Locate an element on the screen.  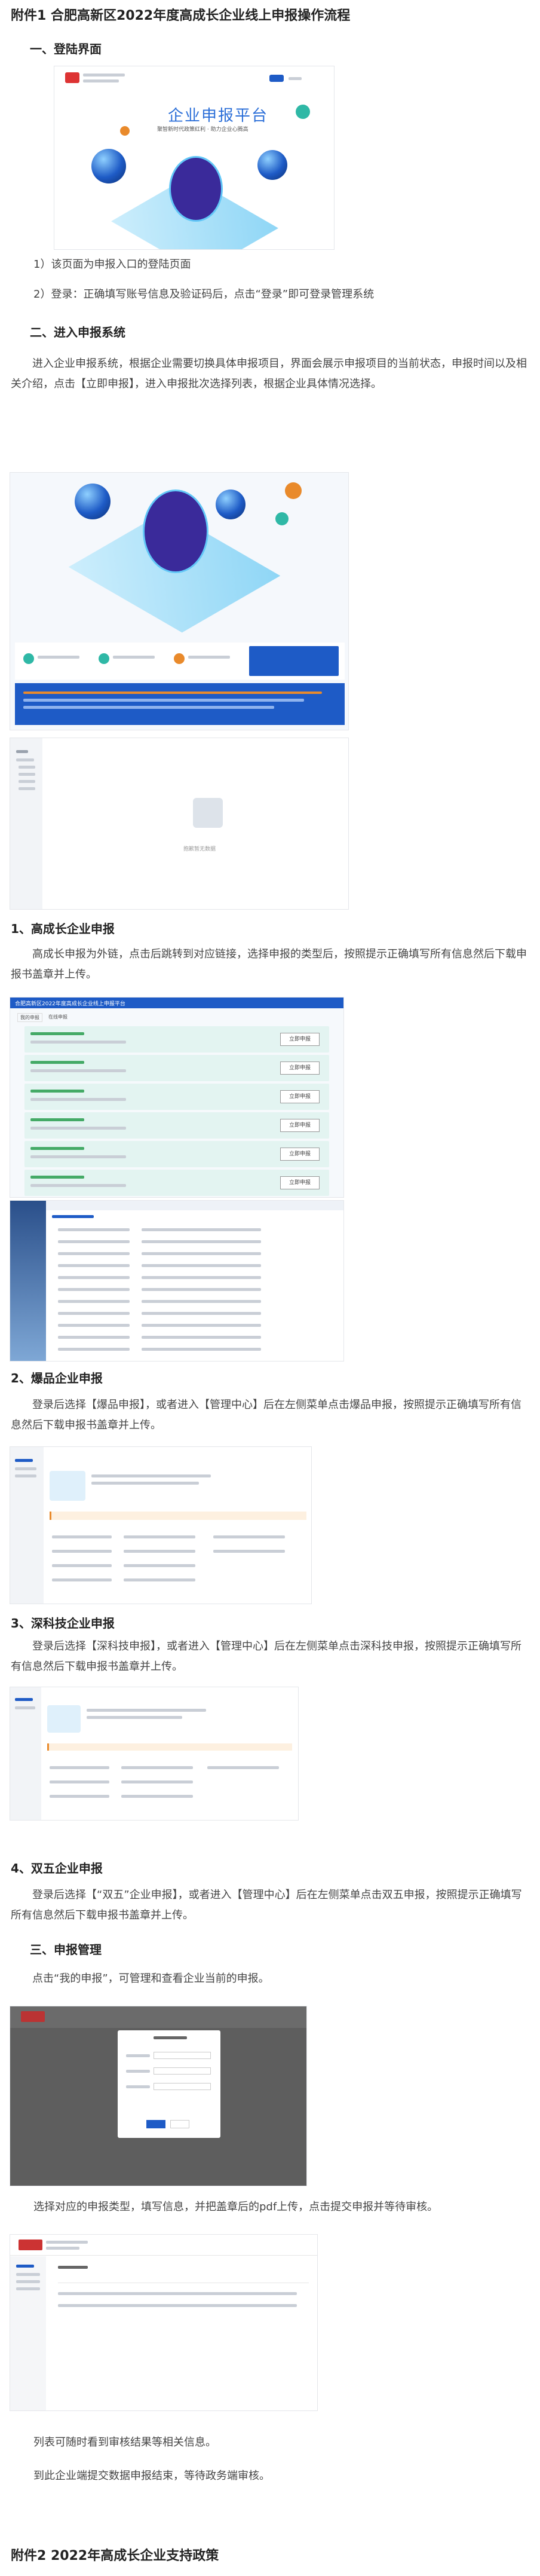
tab-online-apply: 在线申报 is located at coordinates (58, 1017).